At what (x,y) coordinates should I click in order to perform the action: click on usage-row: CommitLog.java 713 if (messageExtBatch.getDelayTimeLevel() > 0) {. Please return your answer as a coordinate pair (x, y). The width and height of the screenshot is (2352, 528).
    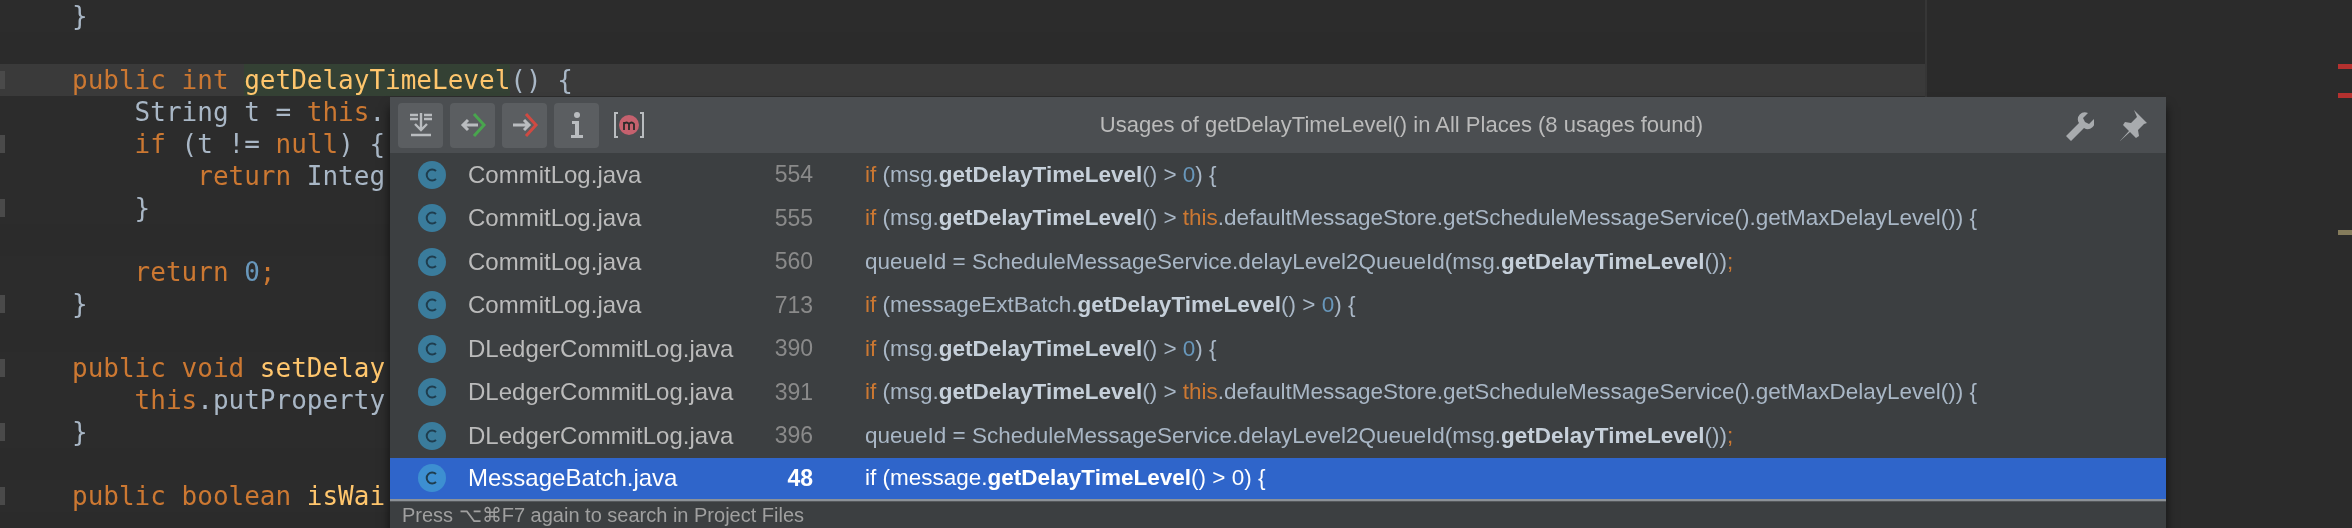
    Looking at the image, I should click on (1278, 305).